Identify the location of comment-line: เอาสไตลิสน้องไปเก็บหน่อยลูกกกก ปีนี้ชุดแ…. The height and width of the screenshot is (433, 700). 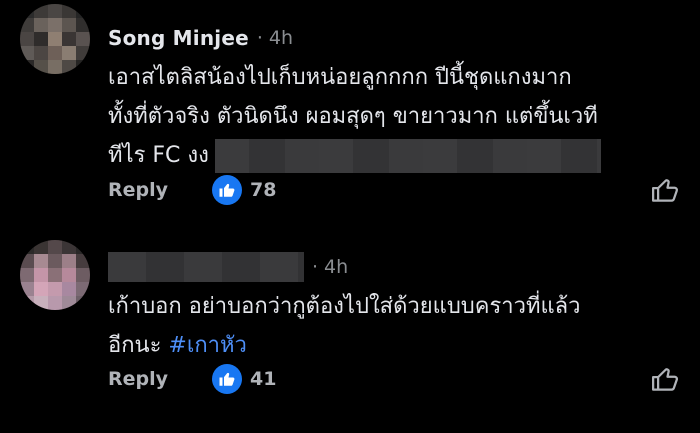
(340, 77).